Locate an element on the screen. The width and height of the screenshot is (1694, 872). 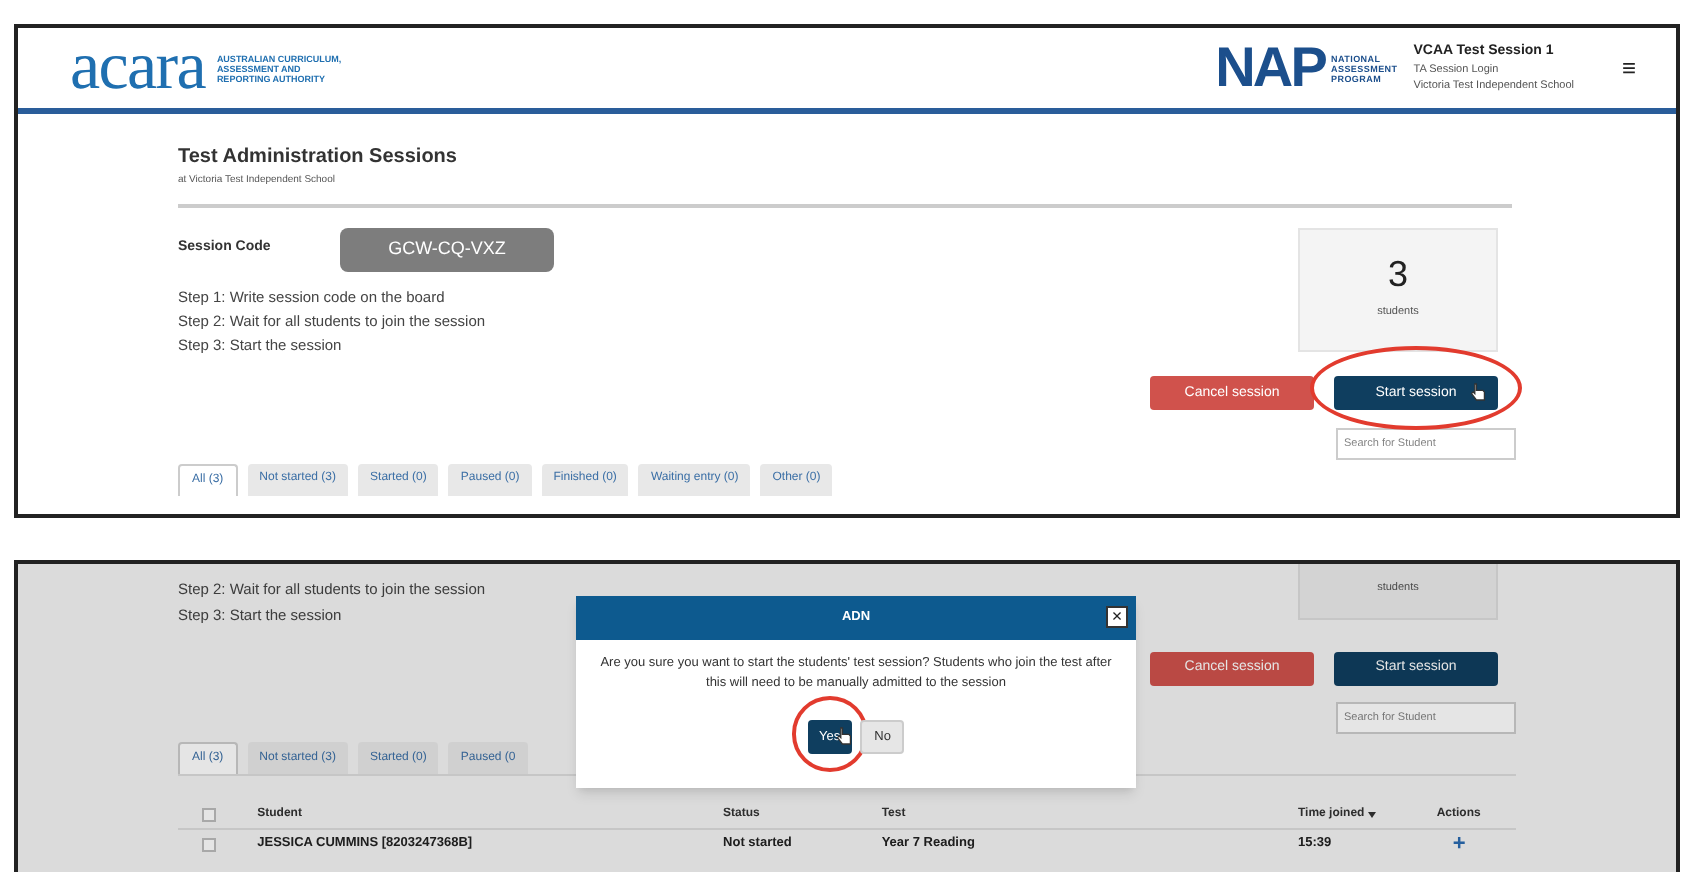
nap-logo: NAP is located at coordinates (1270, 68).